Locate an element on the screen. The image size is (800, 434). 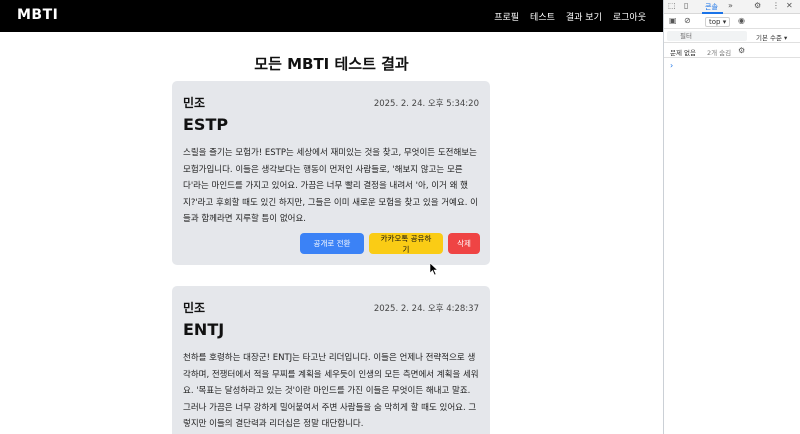
tab-console: 콘솔 is located at coordinates (711, 7).